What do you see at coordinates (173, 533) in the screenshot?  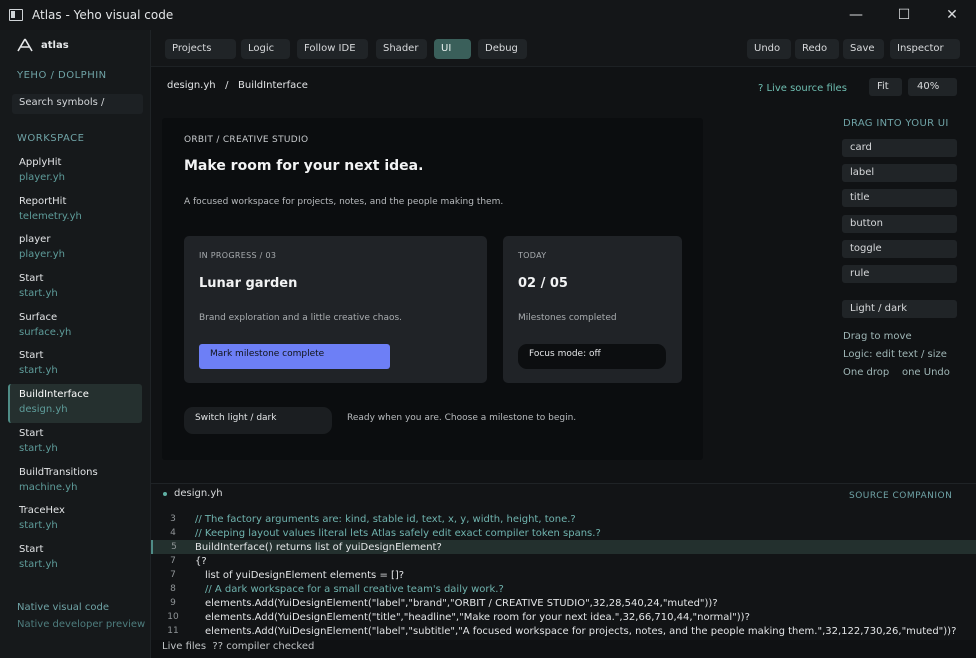 I see `line-number: 4` at bounding box center [173, 533].